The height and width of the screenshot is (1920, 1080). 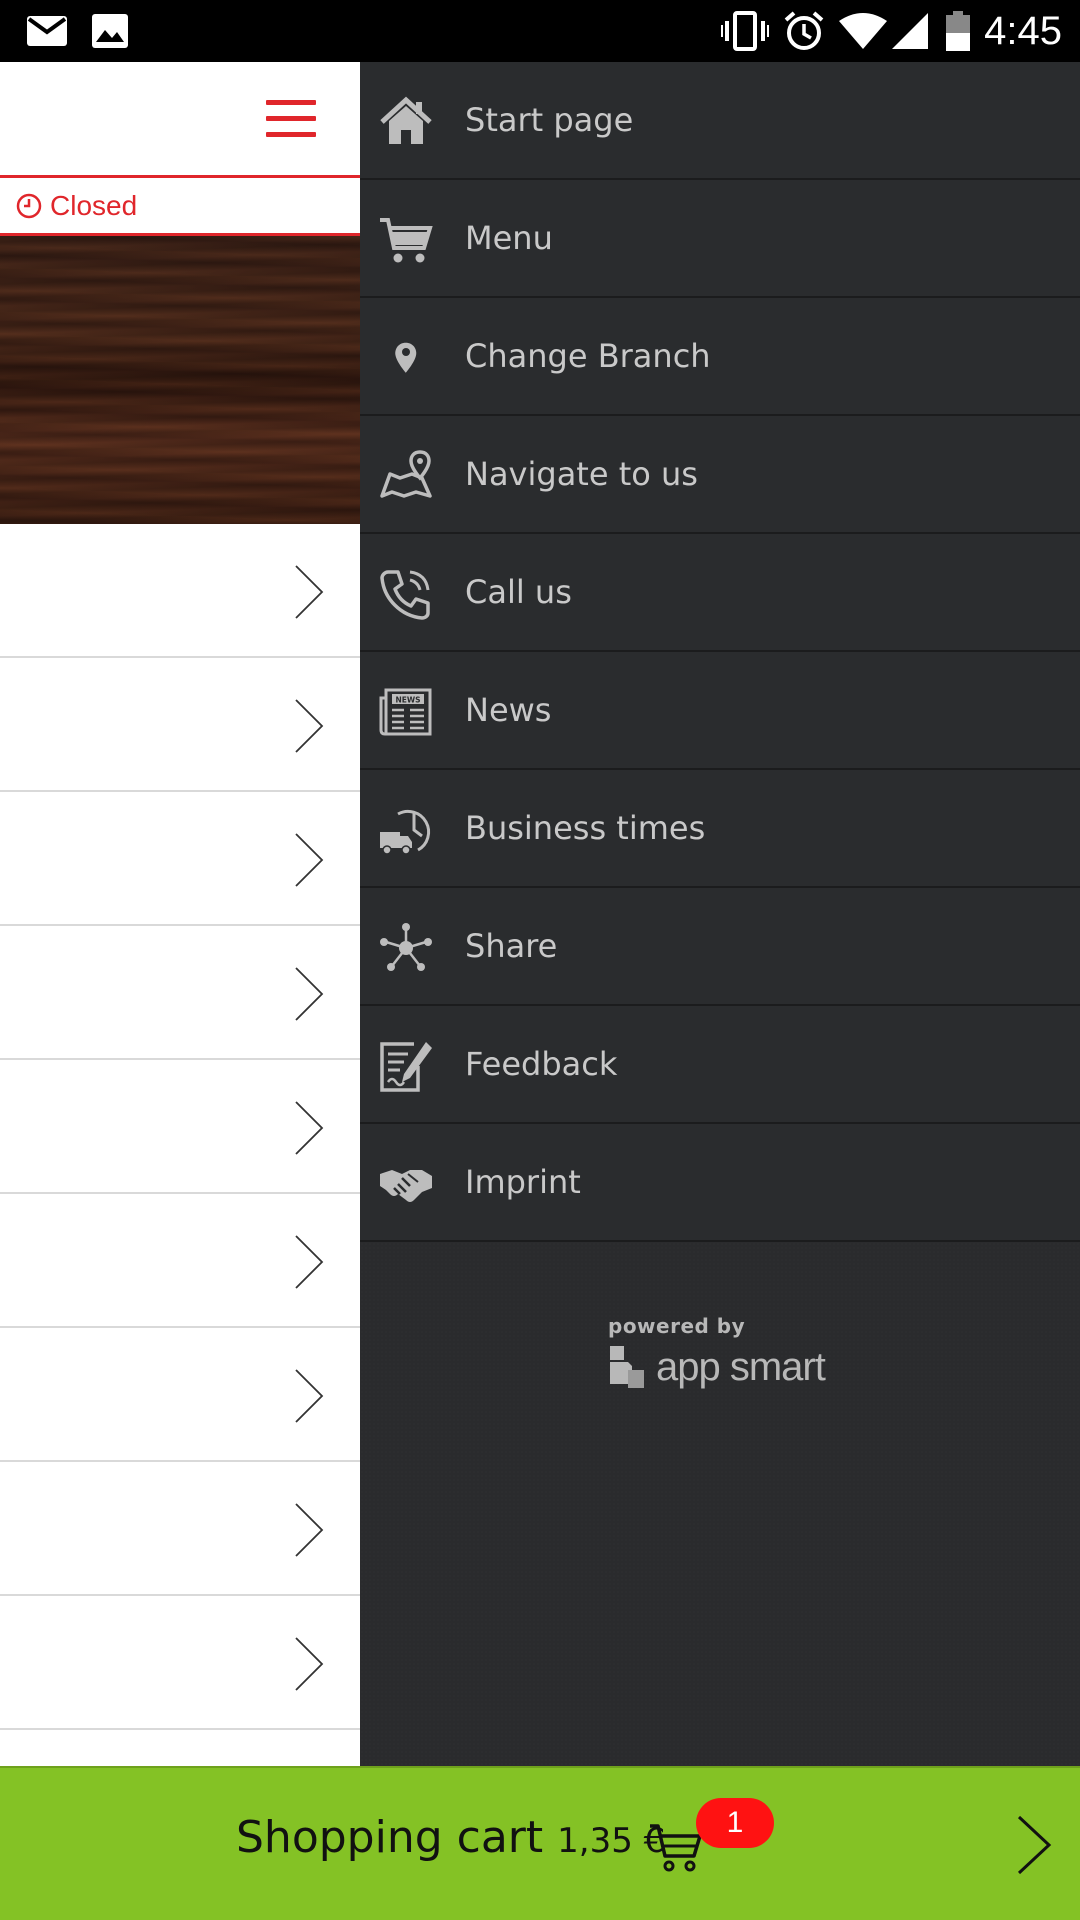 I want to click on drawer-item-change-branch: Change Branch, so click(x=720, y=357).